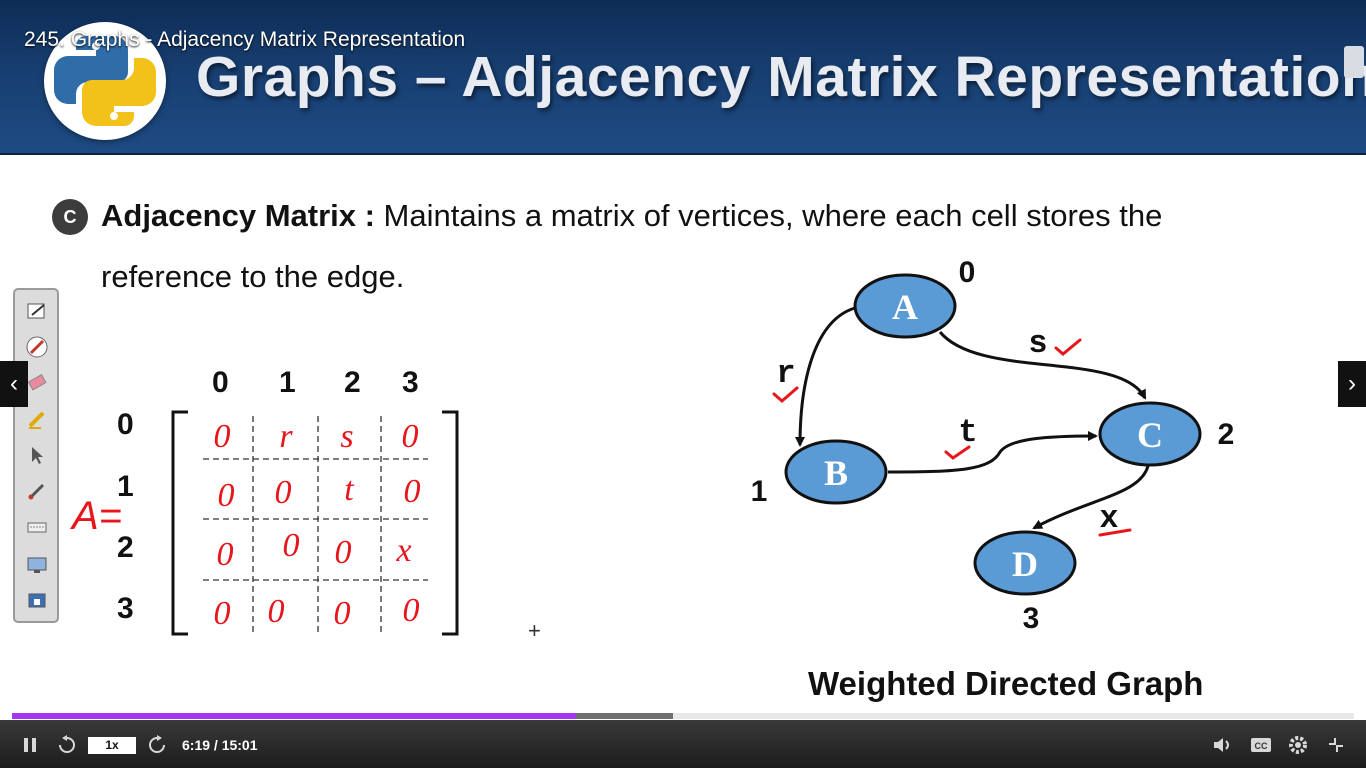 The height and width of the screenshot is (768, 1366). I want to click on node-index: 1, so click(759, 491).